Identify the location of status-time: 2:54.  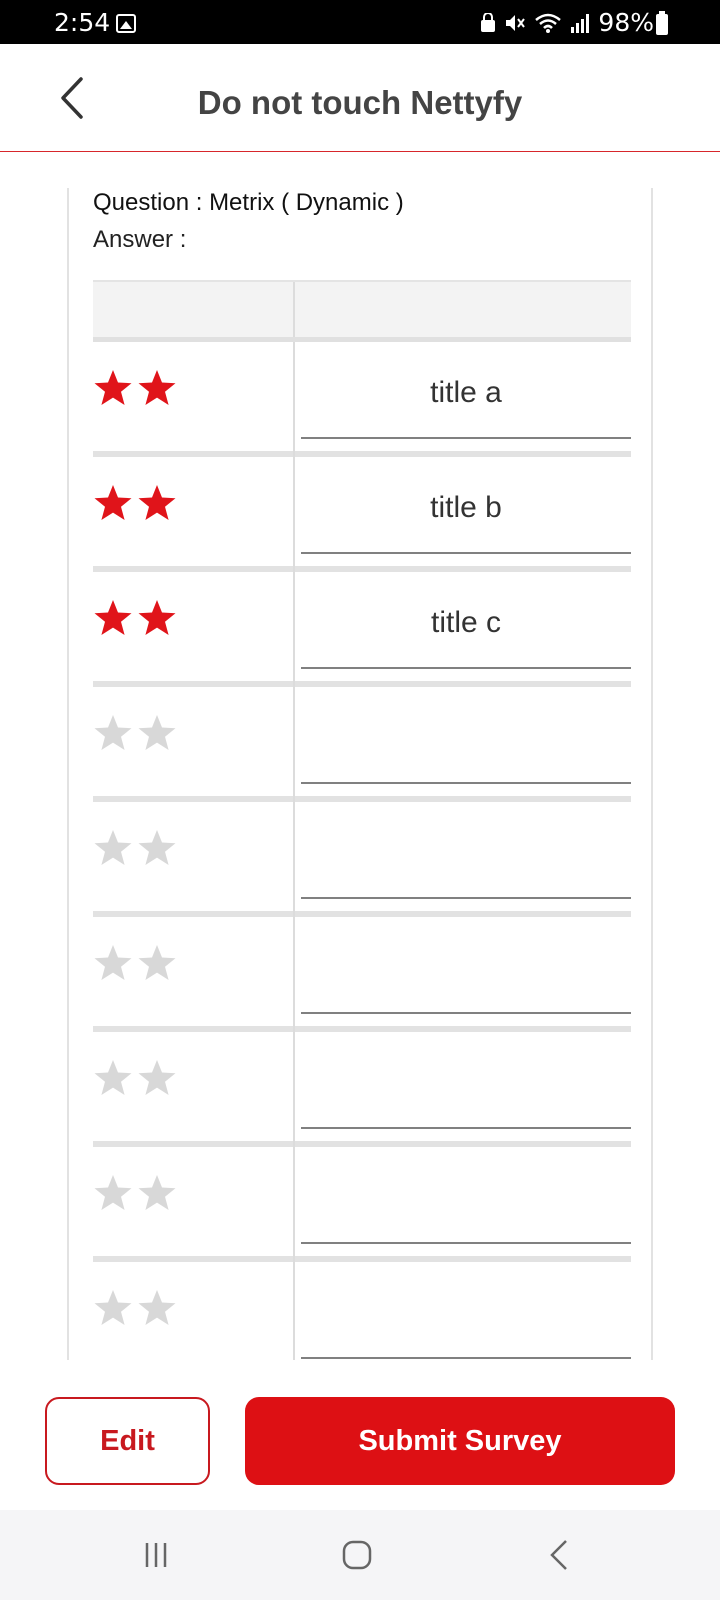
(82, 22).